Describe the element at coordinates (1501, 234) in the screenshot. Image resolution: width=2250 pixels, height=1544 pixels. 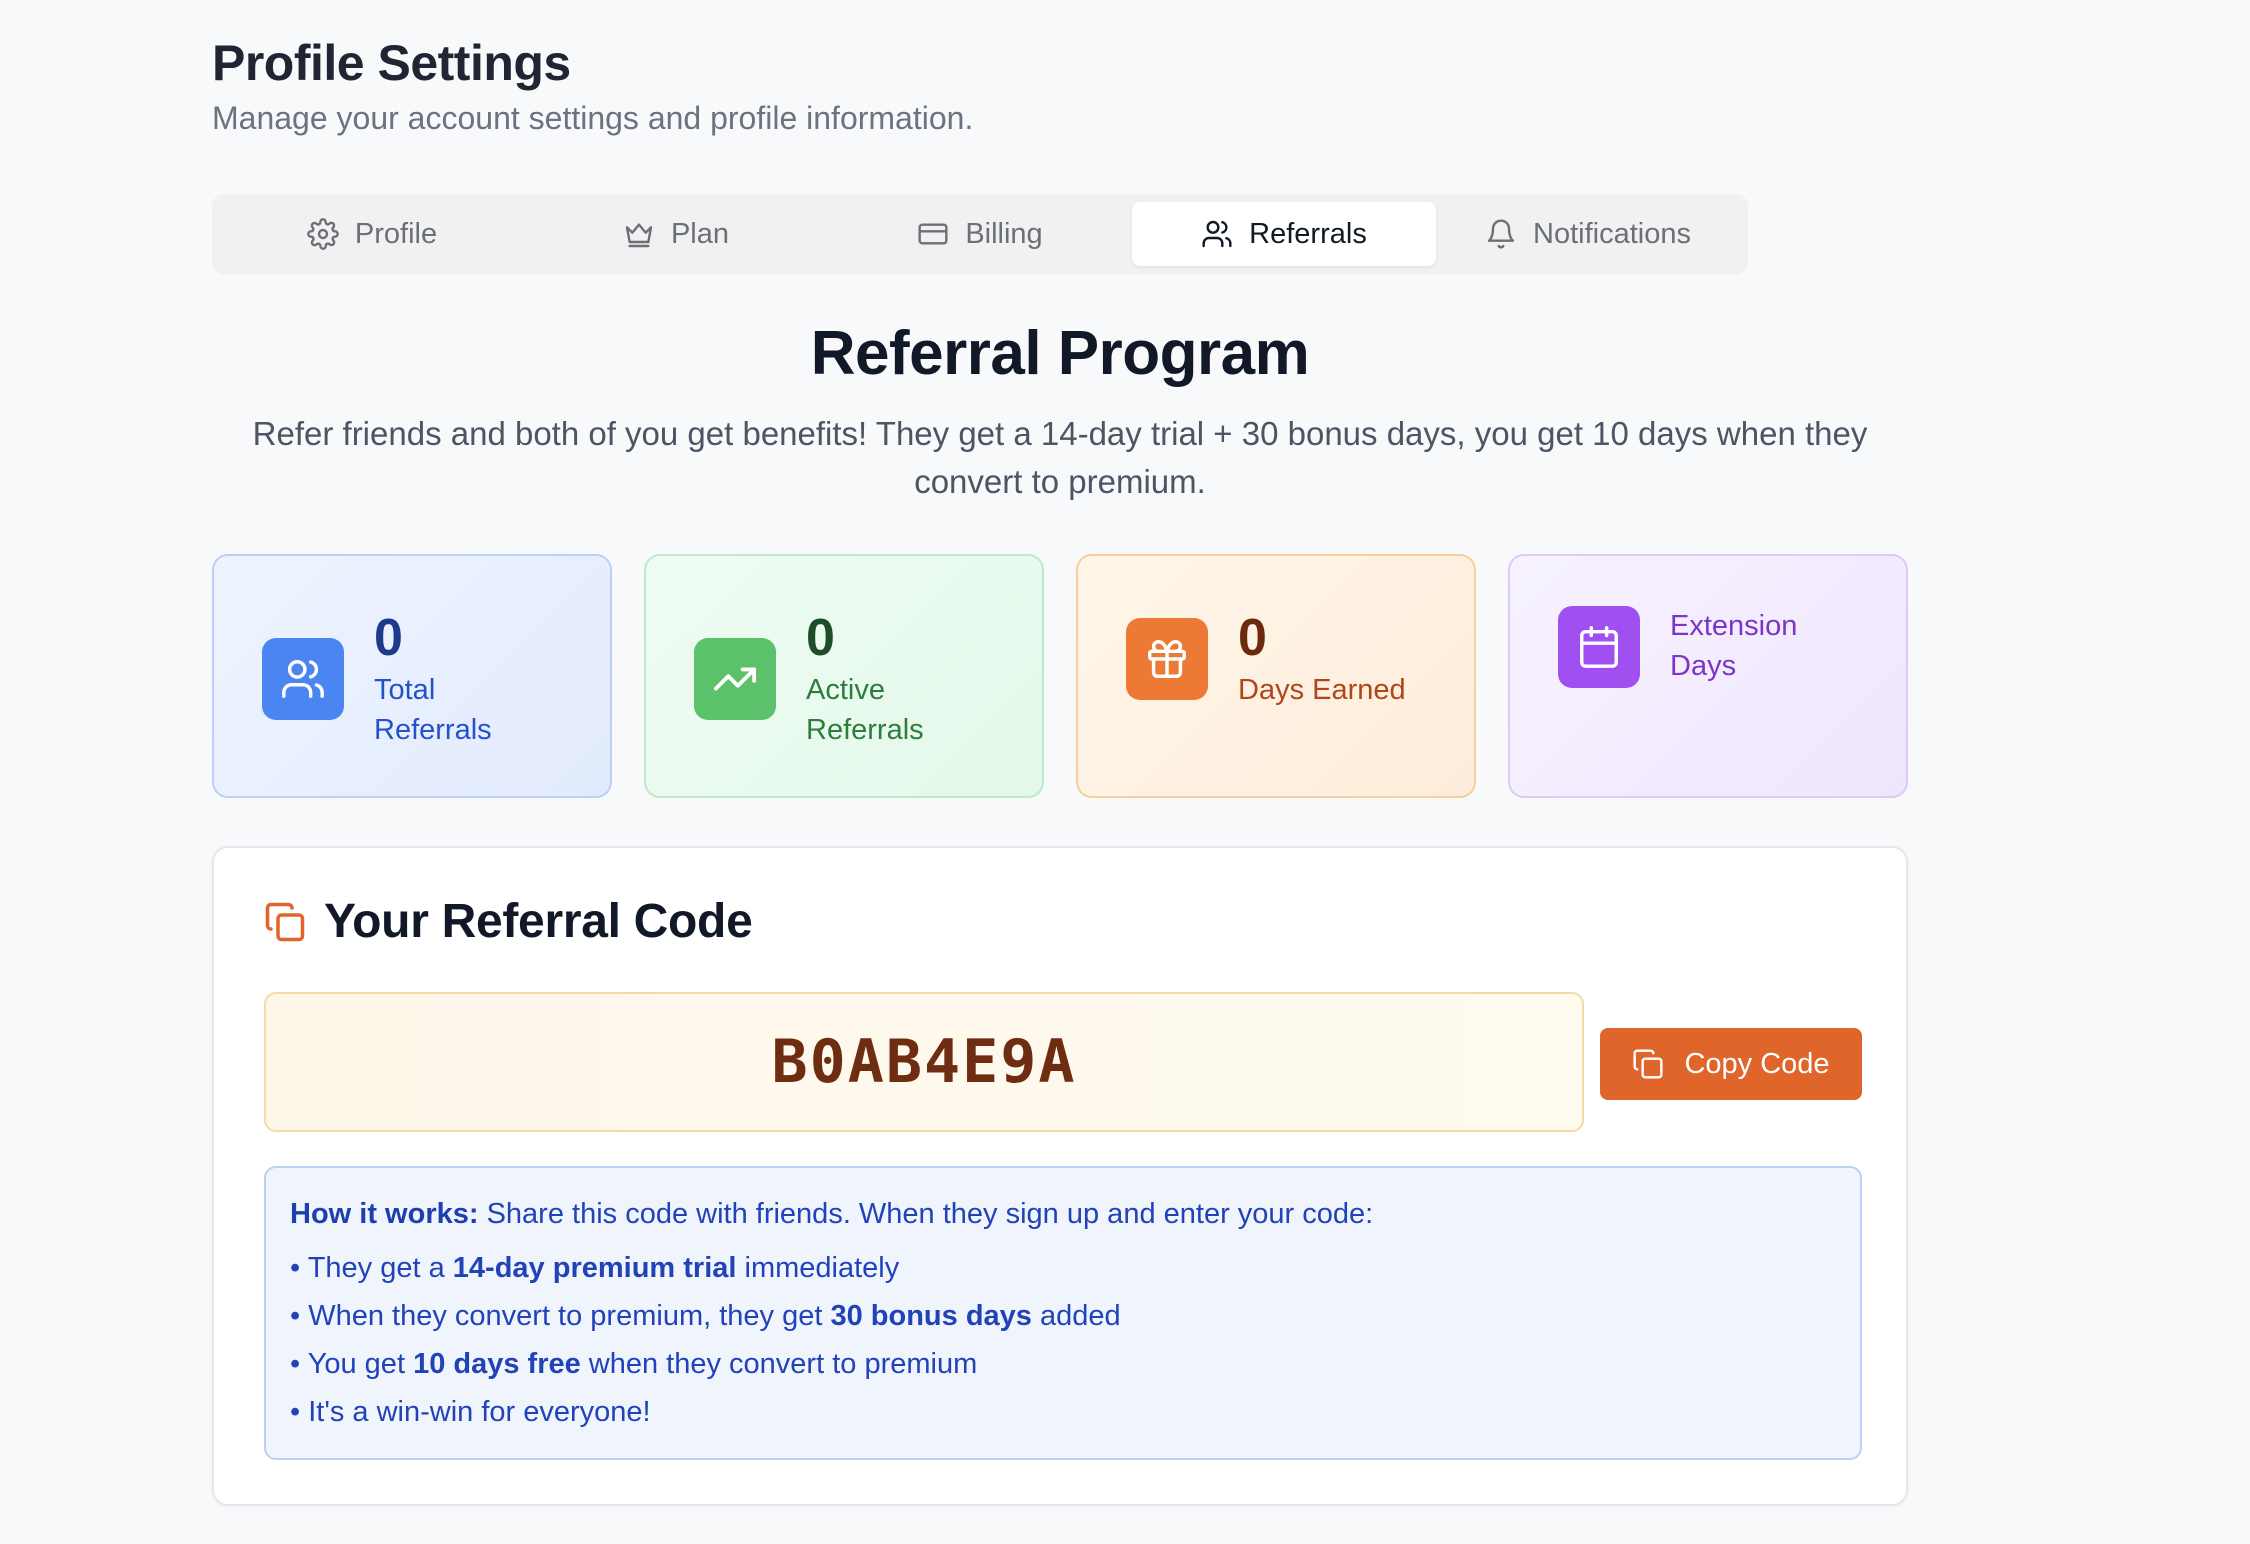
I see `bell-icon` at that location.